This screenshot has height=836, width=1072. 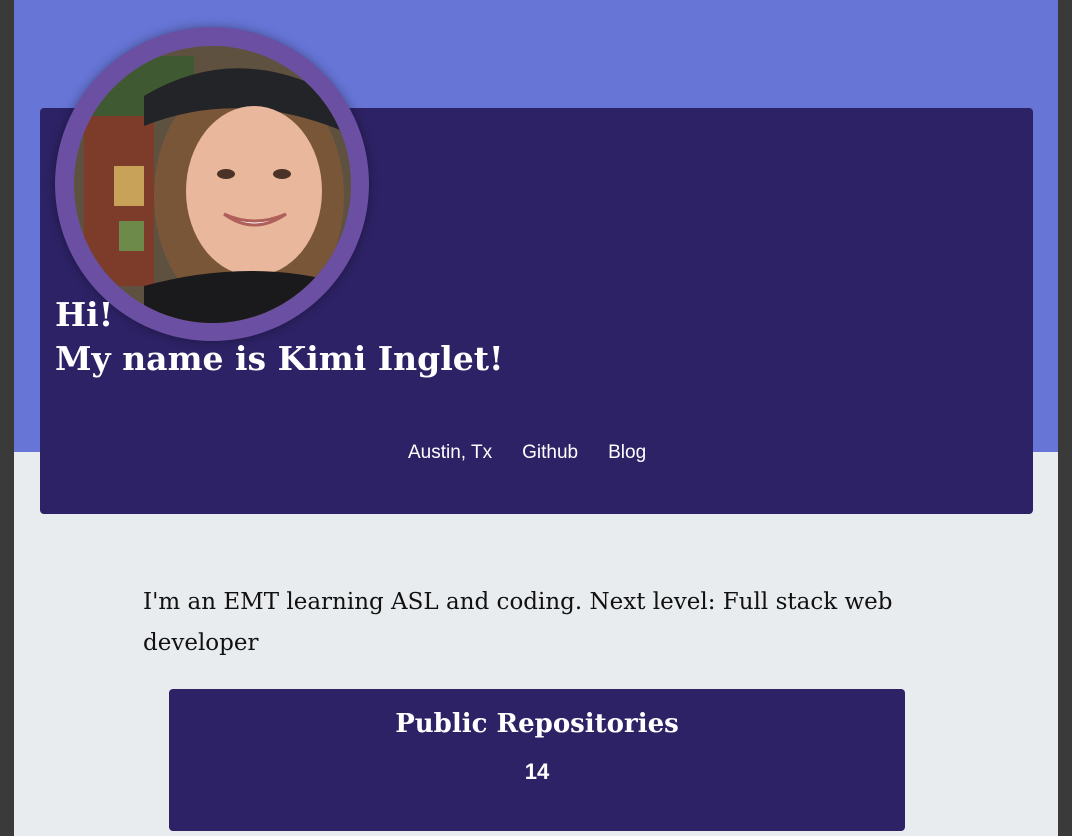 I want to click on greeting-heading: Hi! My name is Kimi Inglet!, so click(x=279, y=337).